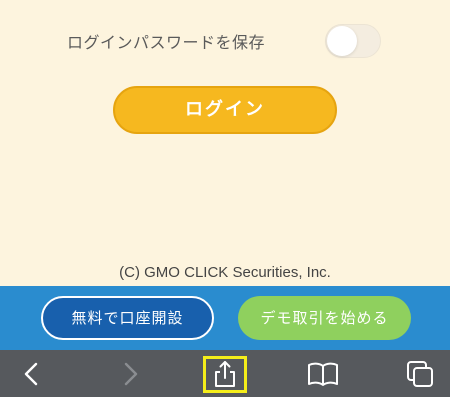 The width and height of the screenshot is (450, 397). I want to click on start-demo-button: デモ取引を始める, so click(324, 318).